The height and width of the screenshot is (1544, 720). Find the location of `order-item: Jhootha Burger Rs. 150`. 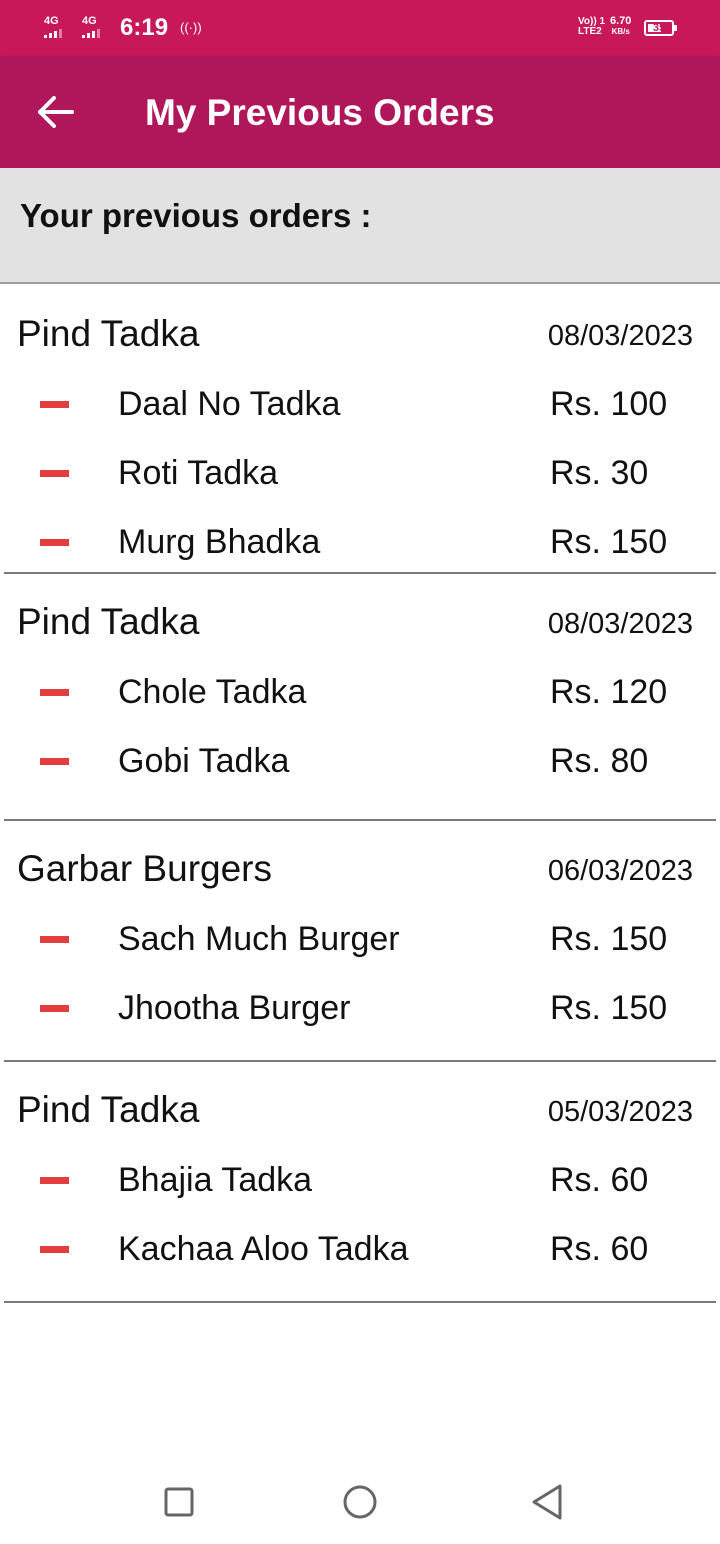

order-item: Jhootha Burger Rs. 150 is located at coordinates (360, 1010).